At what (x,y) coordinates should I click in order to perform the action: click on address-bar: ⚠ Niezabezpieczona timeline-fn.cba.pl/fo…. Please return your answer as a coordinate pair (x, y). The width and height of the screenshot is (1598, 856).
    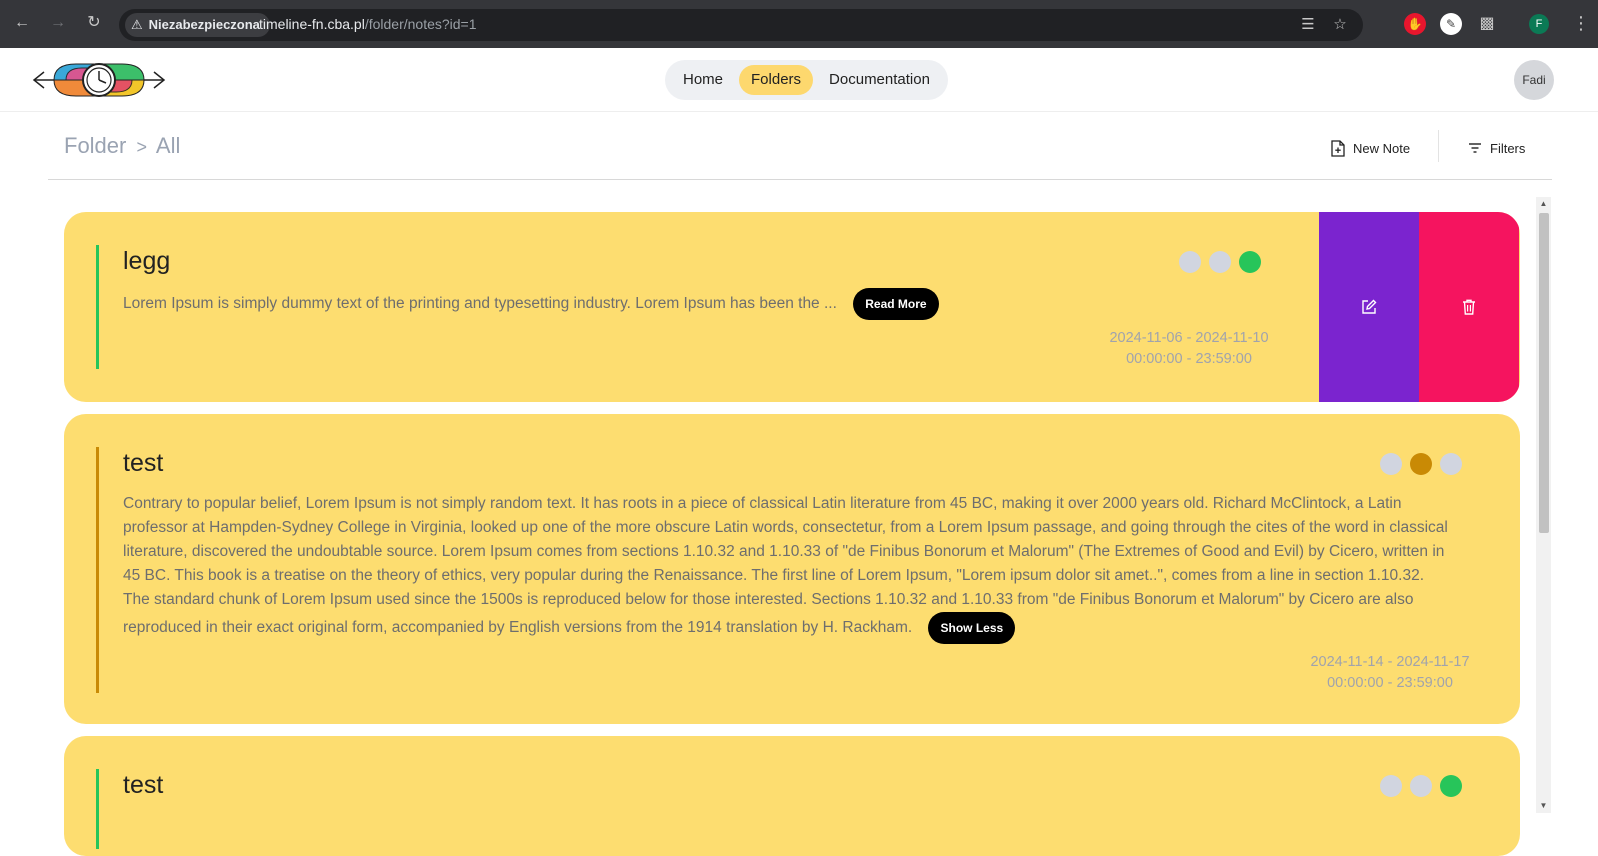
    Looking at the image, I should click on (741, 25).